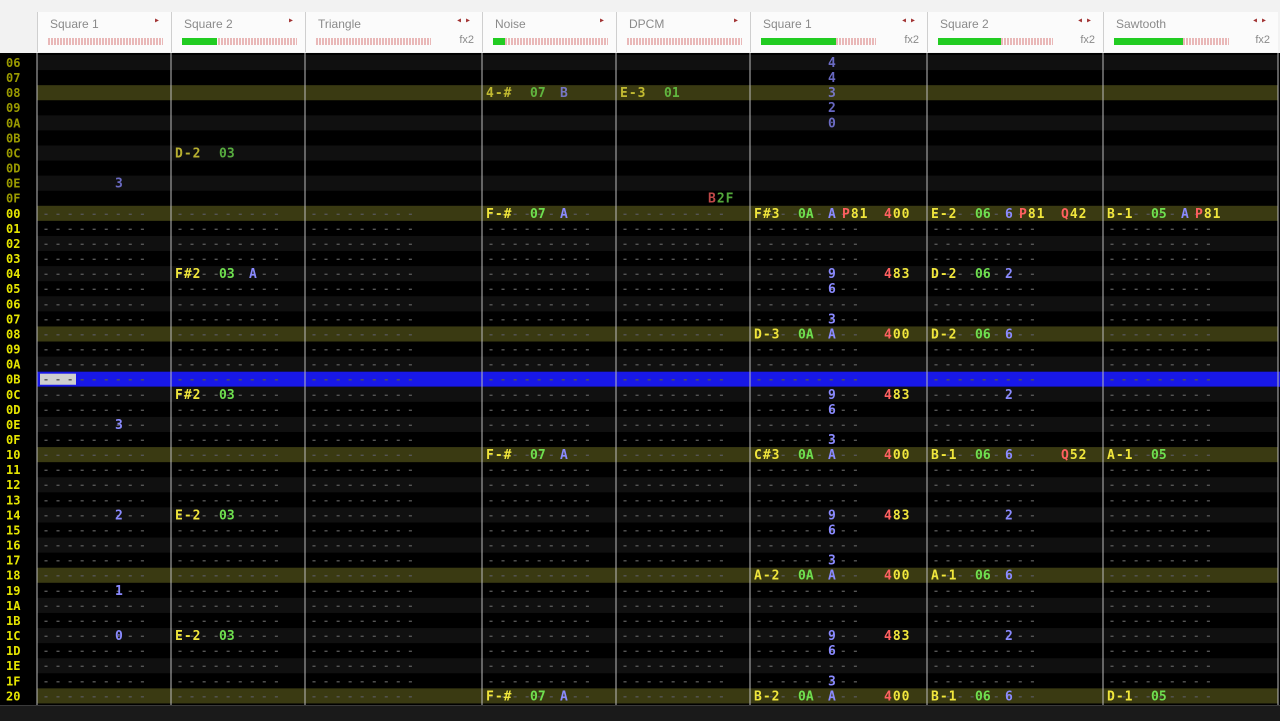 The height and width of the screenshot is (721, 1280). What do you see at coordinates (1120, 696) in the screenshot?
I see `note-cell: D-1` at bounding box center [1120, 696].